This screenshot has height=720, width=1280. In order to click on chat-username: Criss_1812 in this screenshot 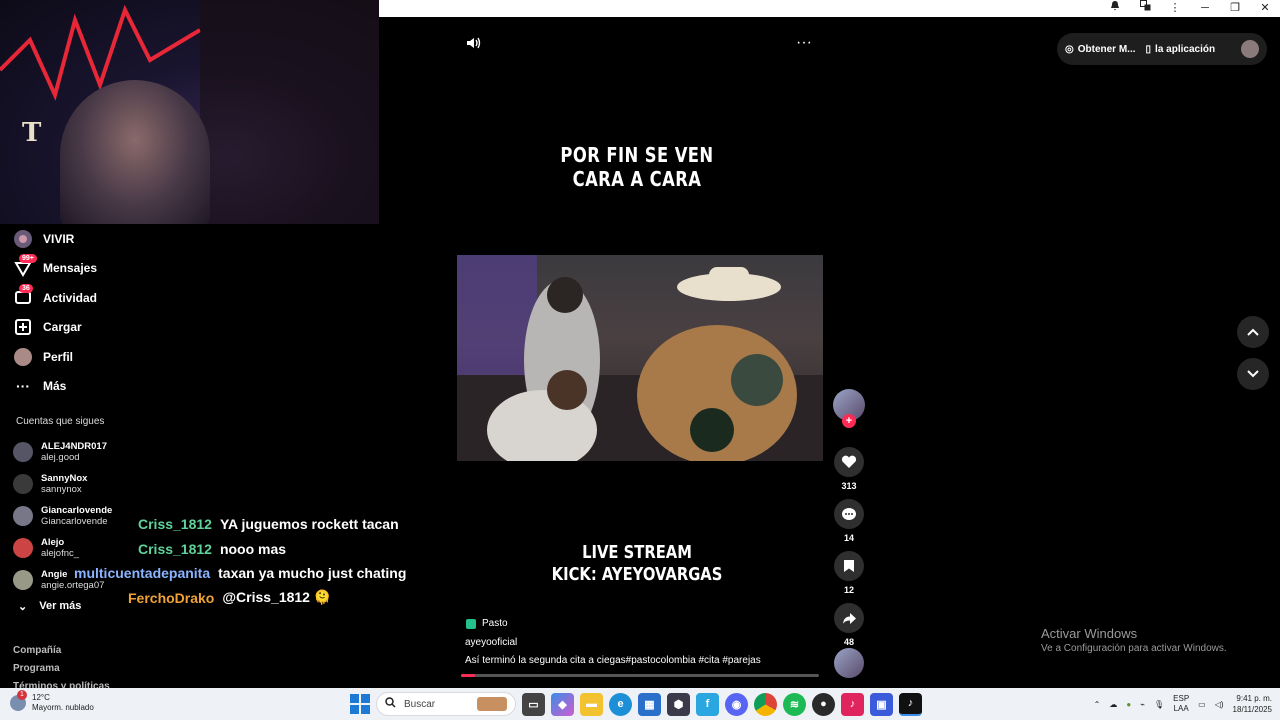, I will do `click(175, 548)`.